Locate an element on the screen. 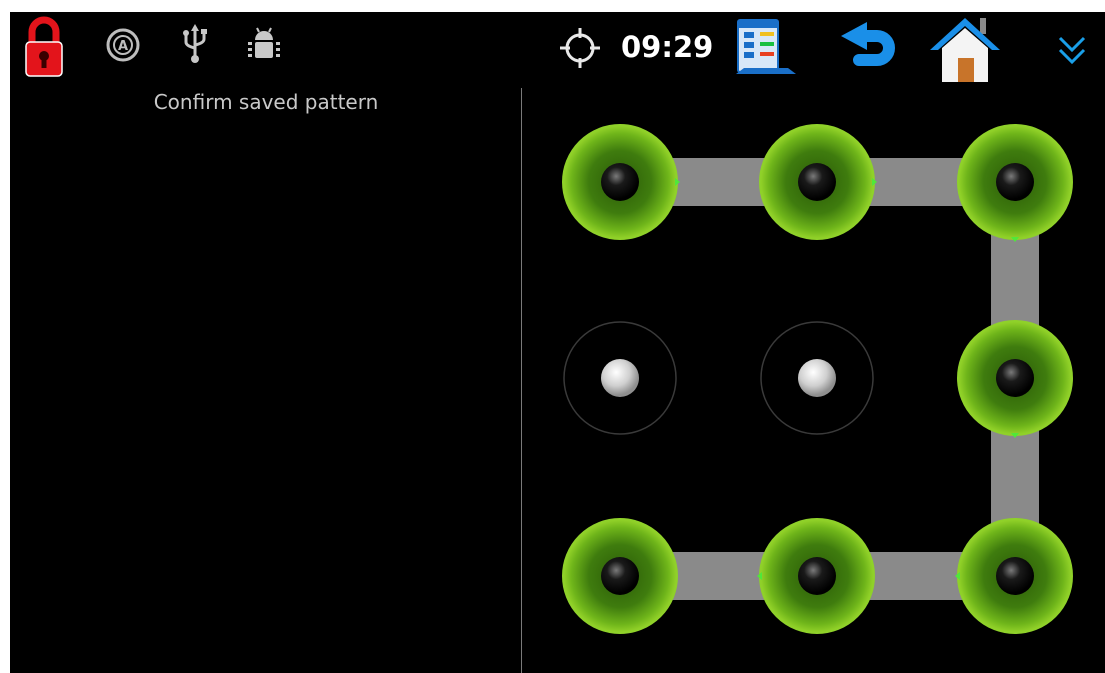  home-icon is located at coordinates (965, 49).